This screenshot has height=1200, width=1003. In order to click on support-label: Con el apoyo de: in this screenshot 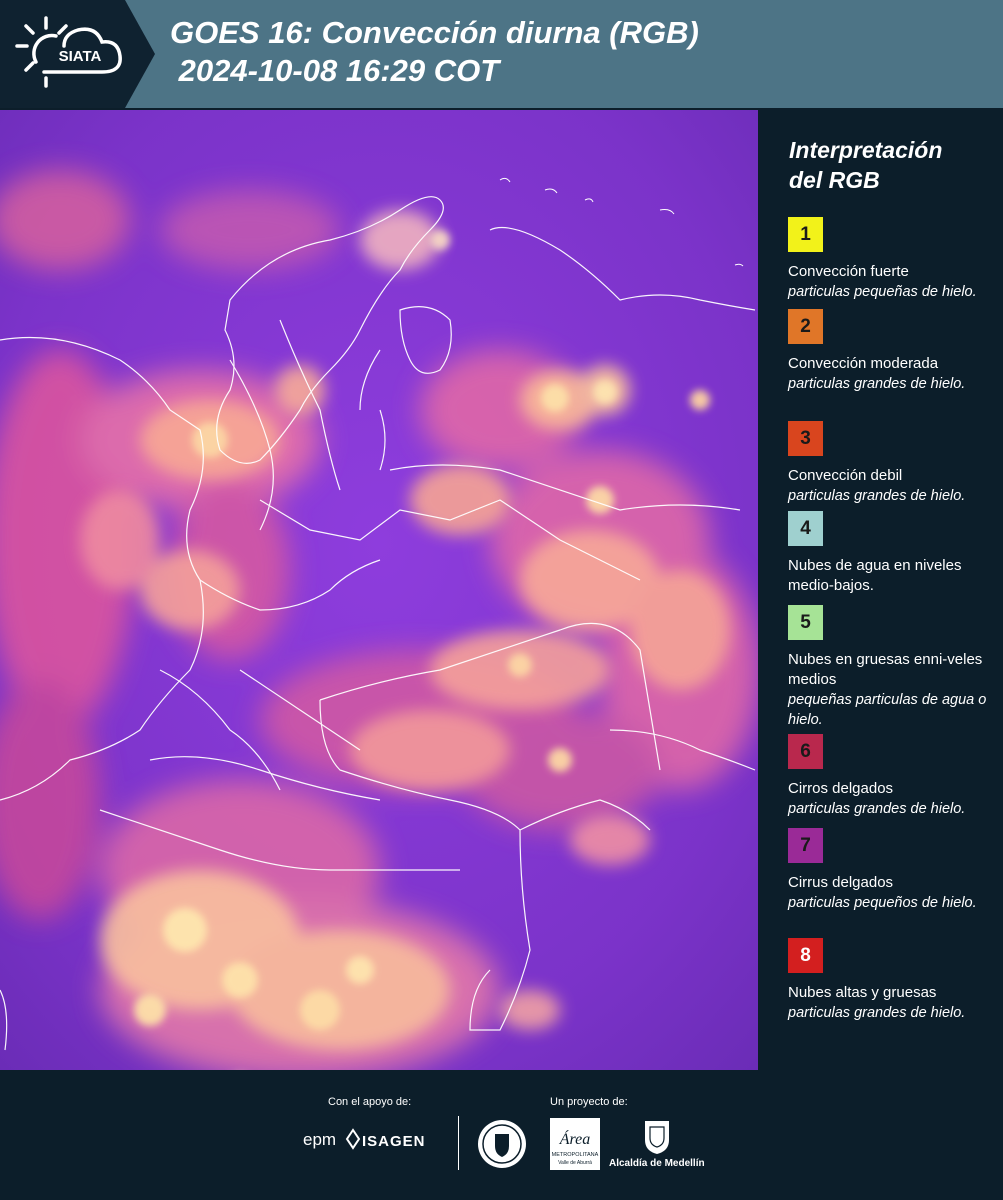, I will do `click(370, 1102)`.